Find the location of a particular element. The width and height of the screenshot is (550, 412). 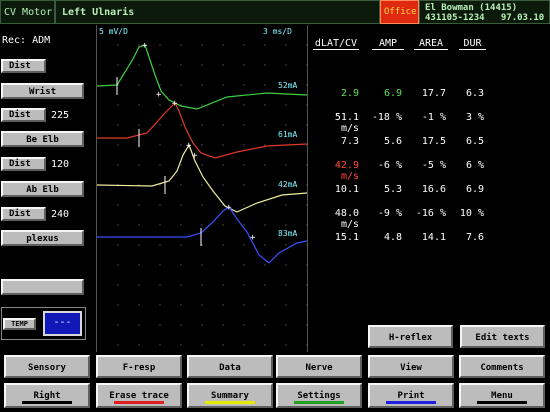

cell-amp: -18 % is located at coordinates (386, 117).